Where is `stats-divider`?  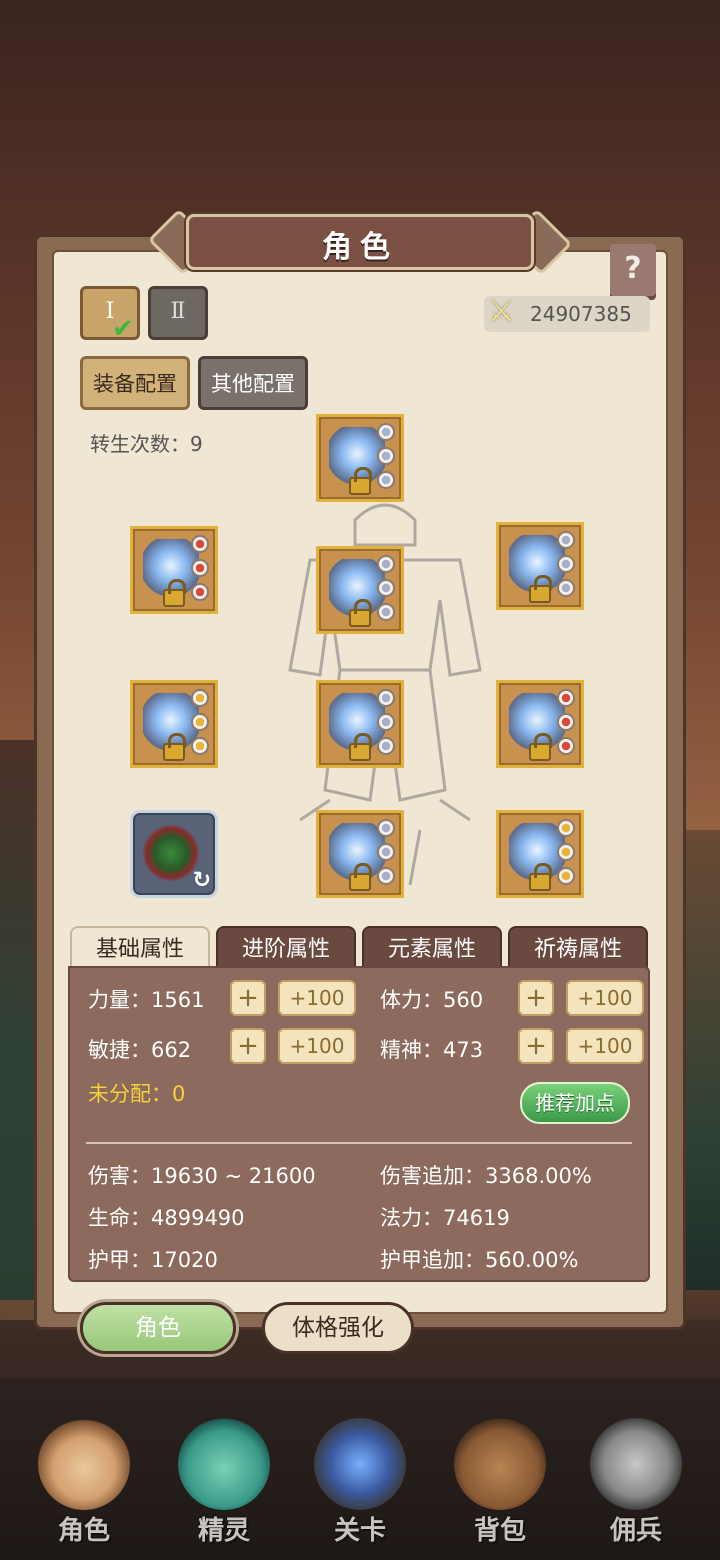 stats-divider is located at coordinates (359, 1143).